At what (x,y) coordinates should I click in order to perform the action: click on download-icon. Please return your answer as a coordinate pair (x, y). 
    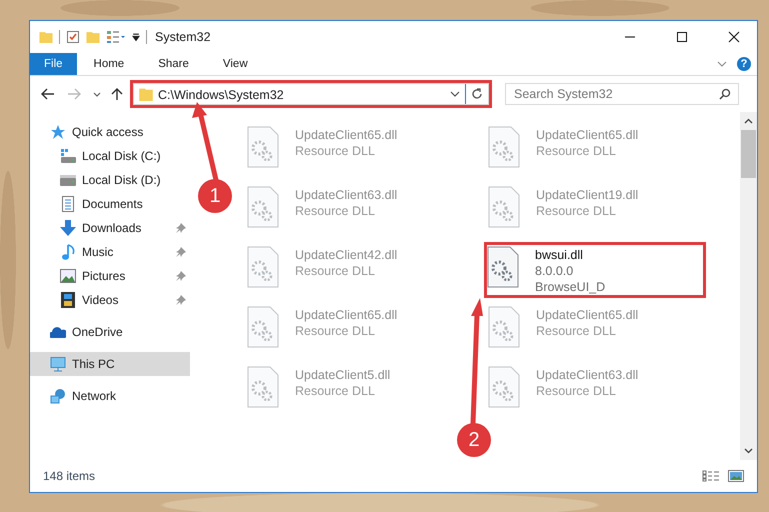
    Looking at the image, I should click on (68, 228).